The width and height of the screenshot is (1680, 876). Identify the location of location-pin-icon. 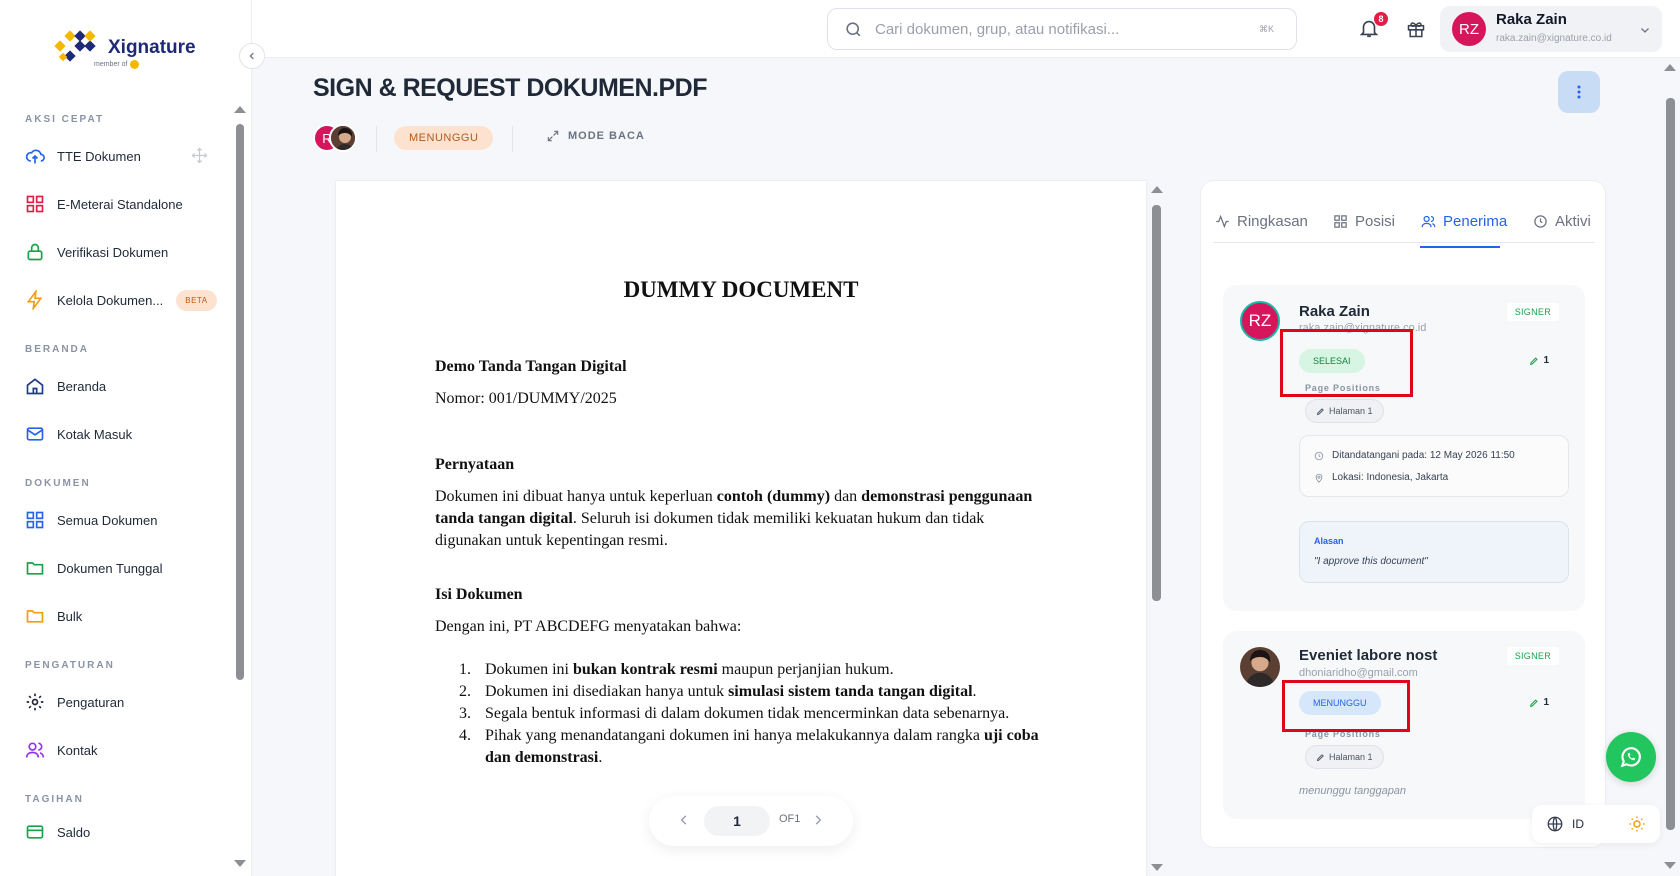
(1319, 478).